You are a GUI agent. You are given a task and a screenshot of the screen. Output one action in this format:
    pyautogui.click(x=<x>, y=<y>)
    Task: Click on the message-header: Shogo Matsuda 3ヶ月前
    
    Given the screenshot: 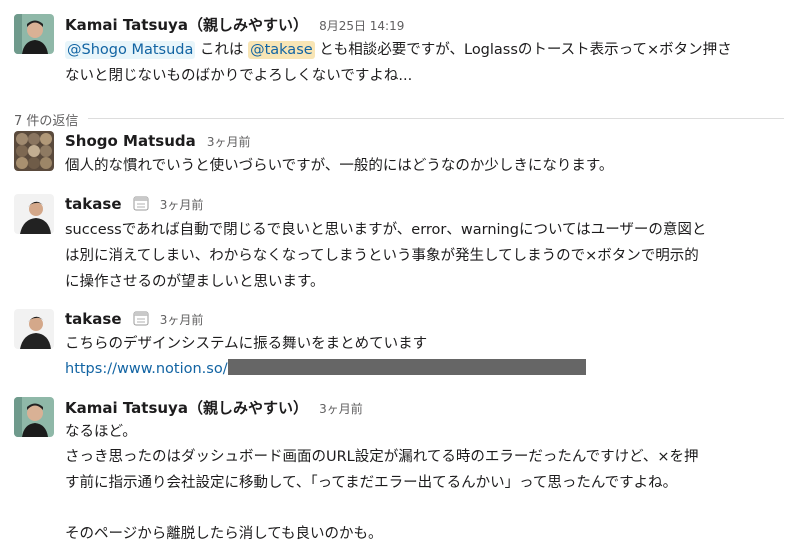 What is the action you would take?
    pyautogui.click(x=157, y=140)
    